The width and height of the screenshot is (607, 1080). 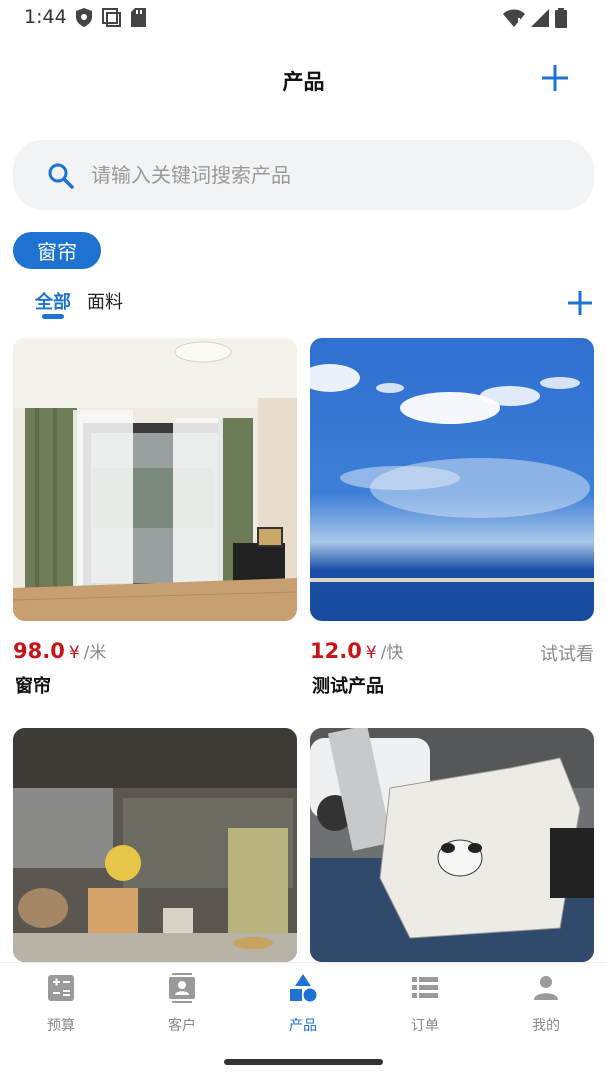 I want to click on add-product-button, so click(x=555, y=78).